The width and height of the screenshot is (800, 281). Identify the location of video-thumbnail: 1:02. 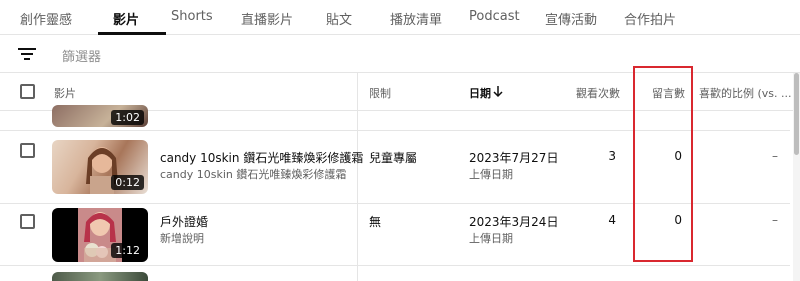
(100, 116).